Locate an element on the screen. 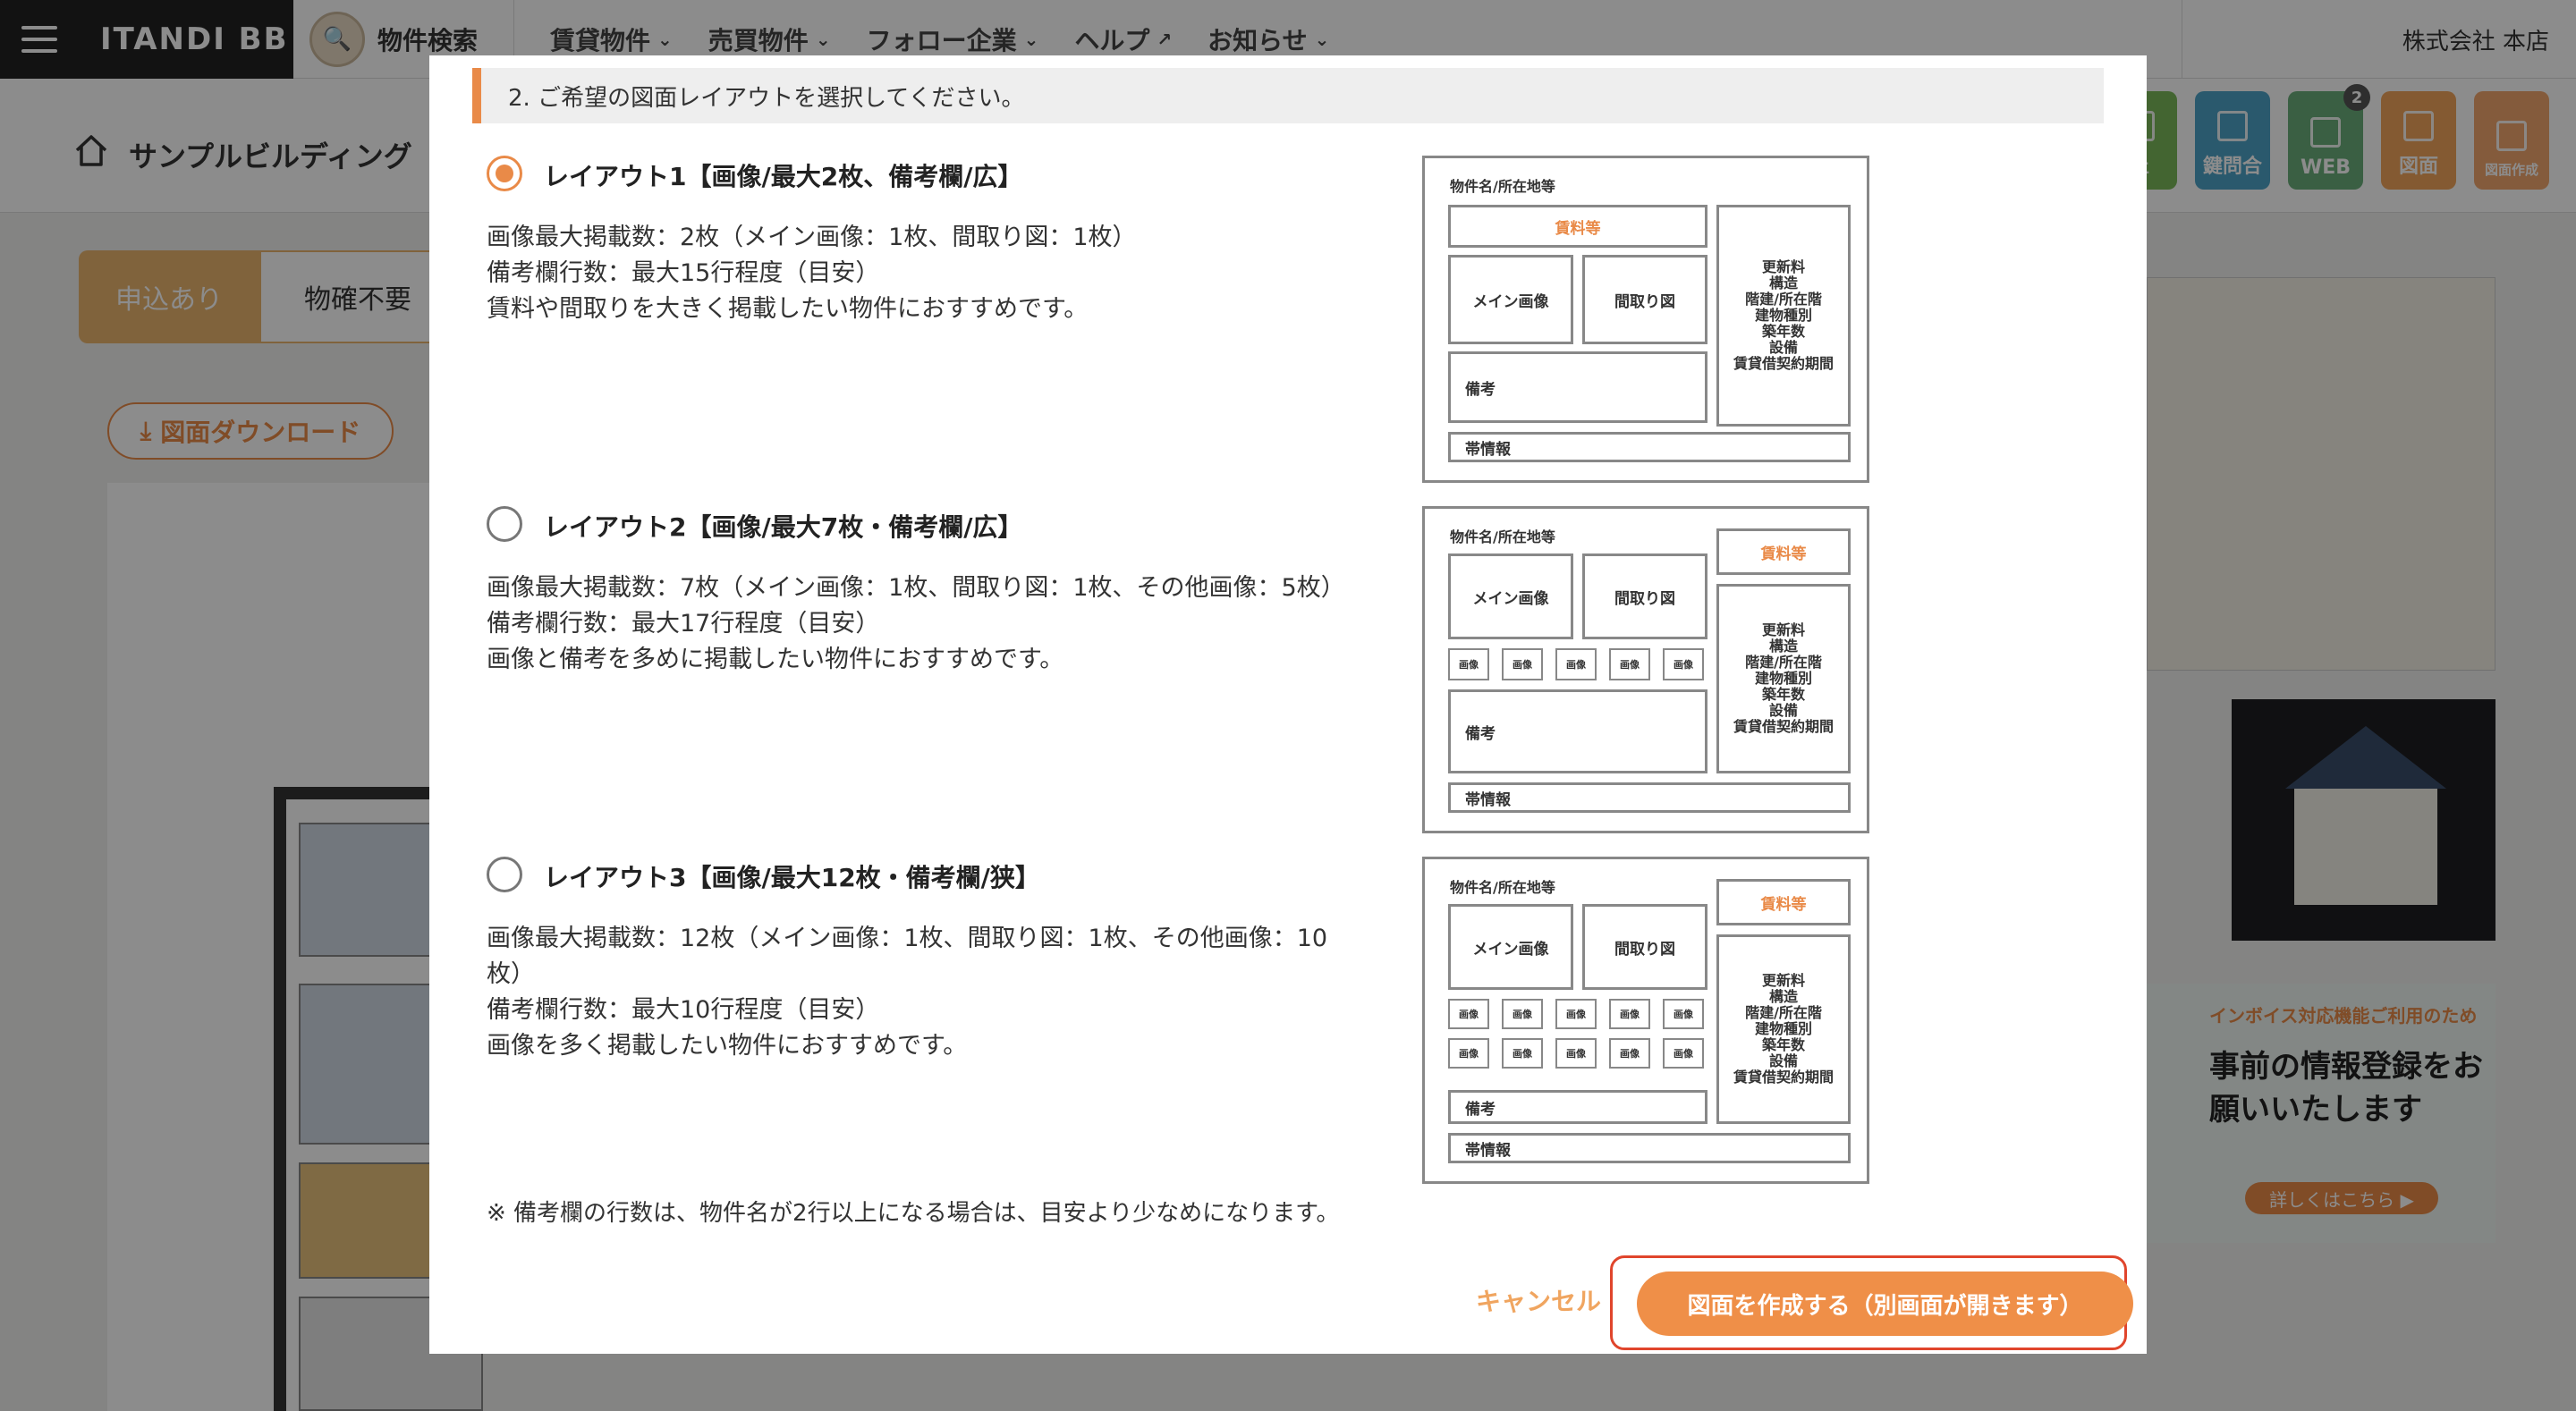 The width and height of the screenshot is (2576, 1411). desc-line: 画像最大掲載数：12枚（メイン画像：1枚、間取り図：1枚、その他画像：10枚） is located at coordinates (907, 957).